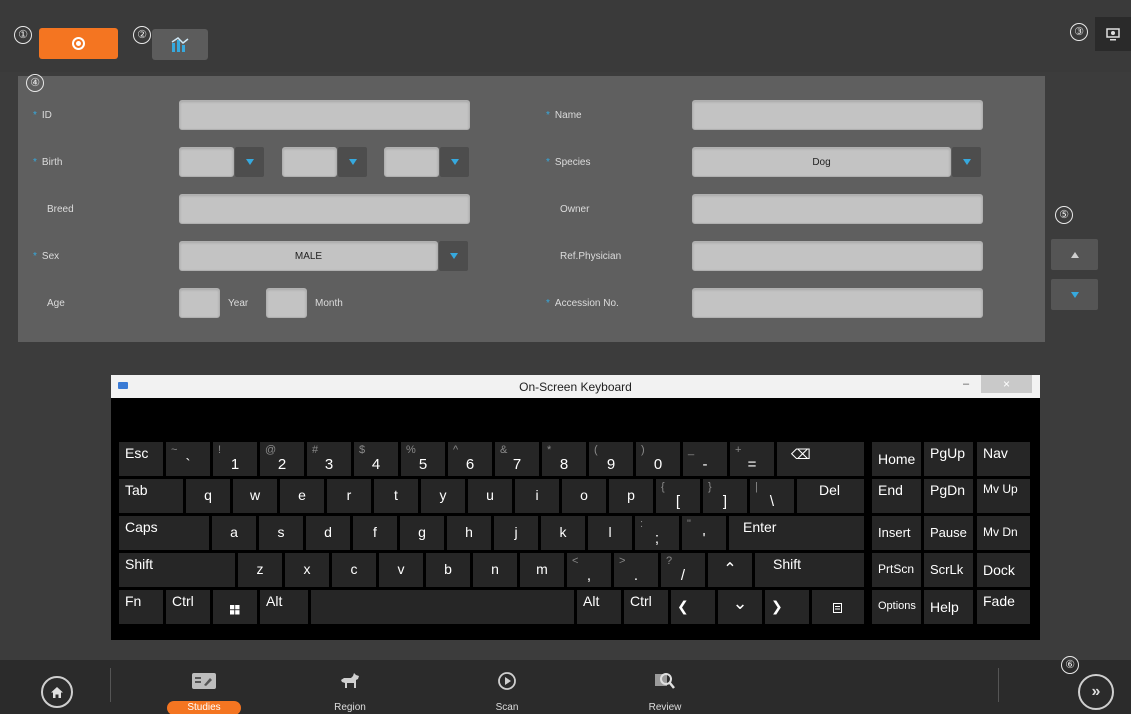  Describe the element at coordinates (507, 690) in the screenshot. I see `nav-scan: Scan` at that location.